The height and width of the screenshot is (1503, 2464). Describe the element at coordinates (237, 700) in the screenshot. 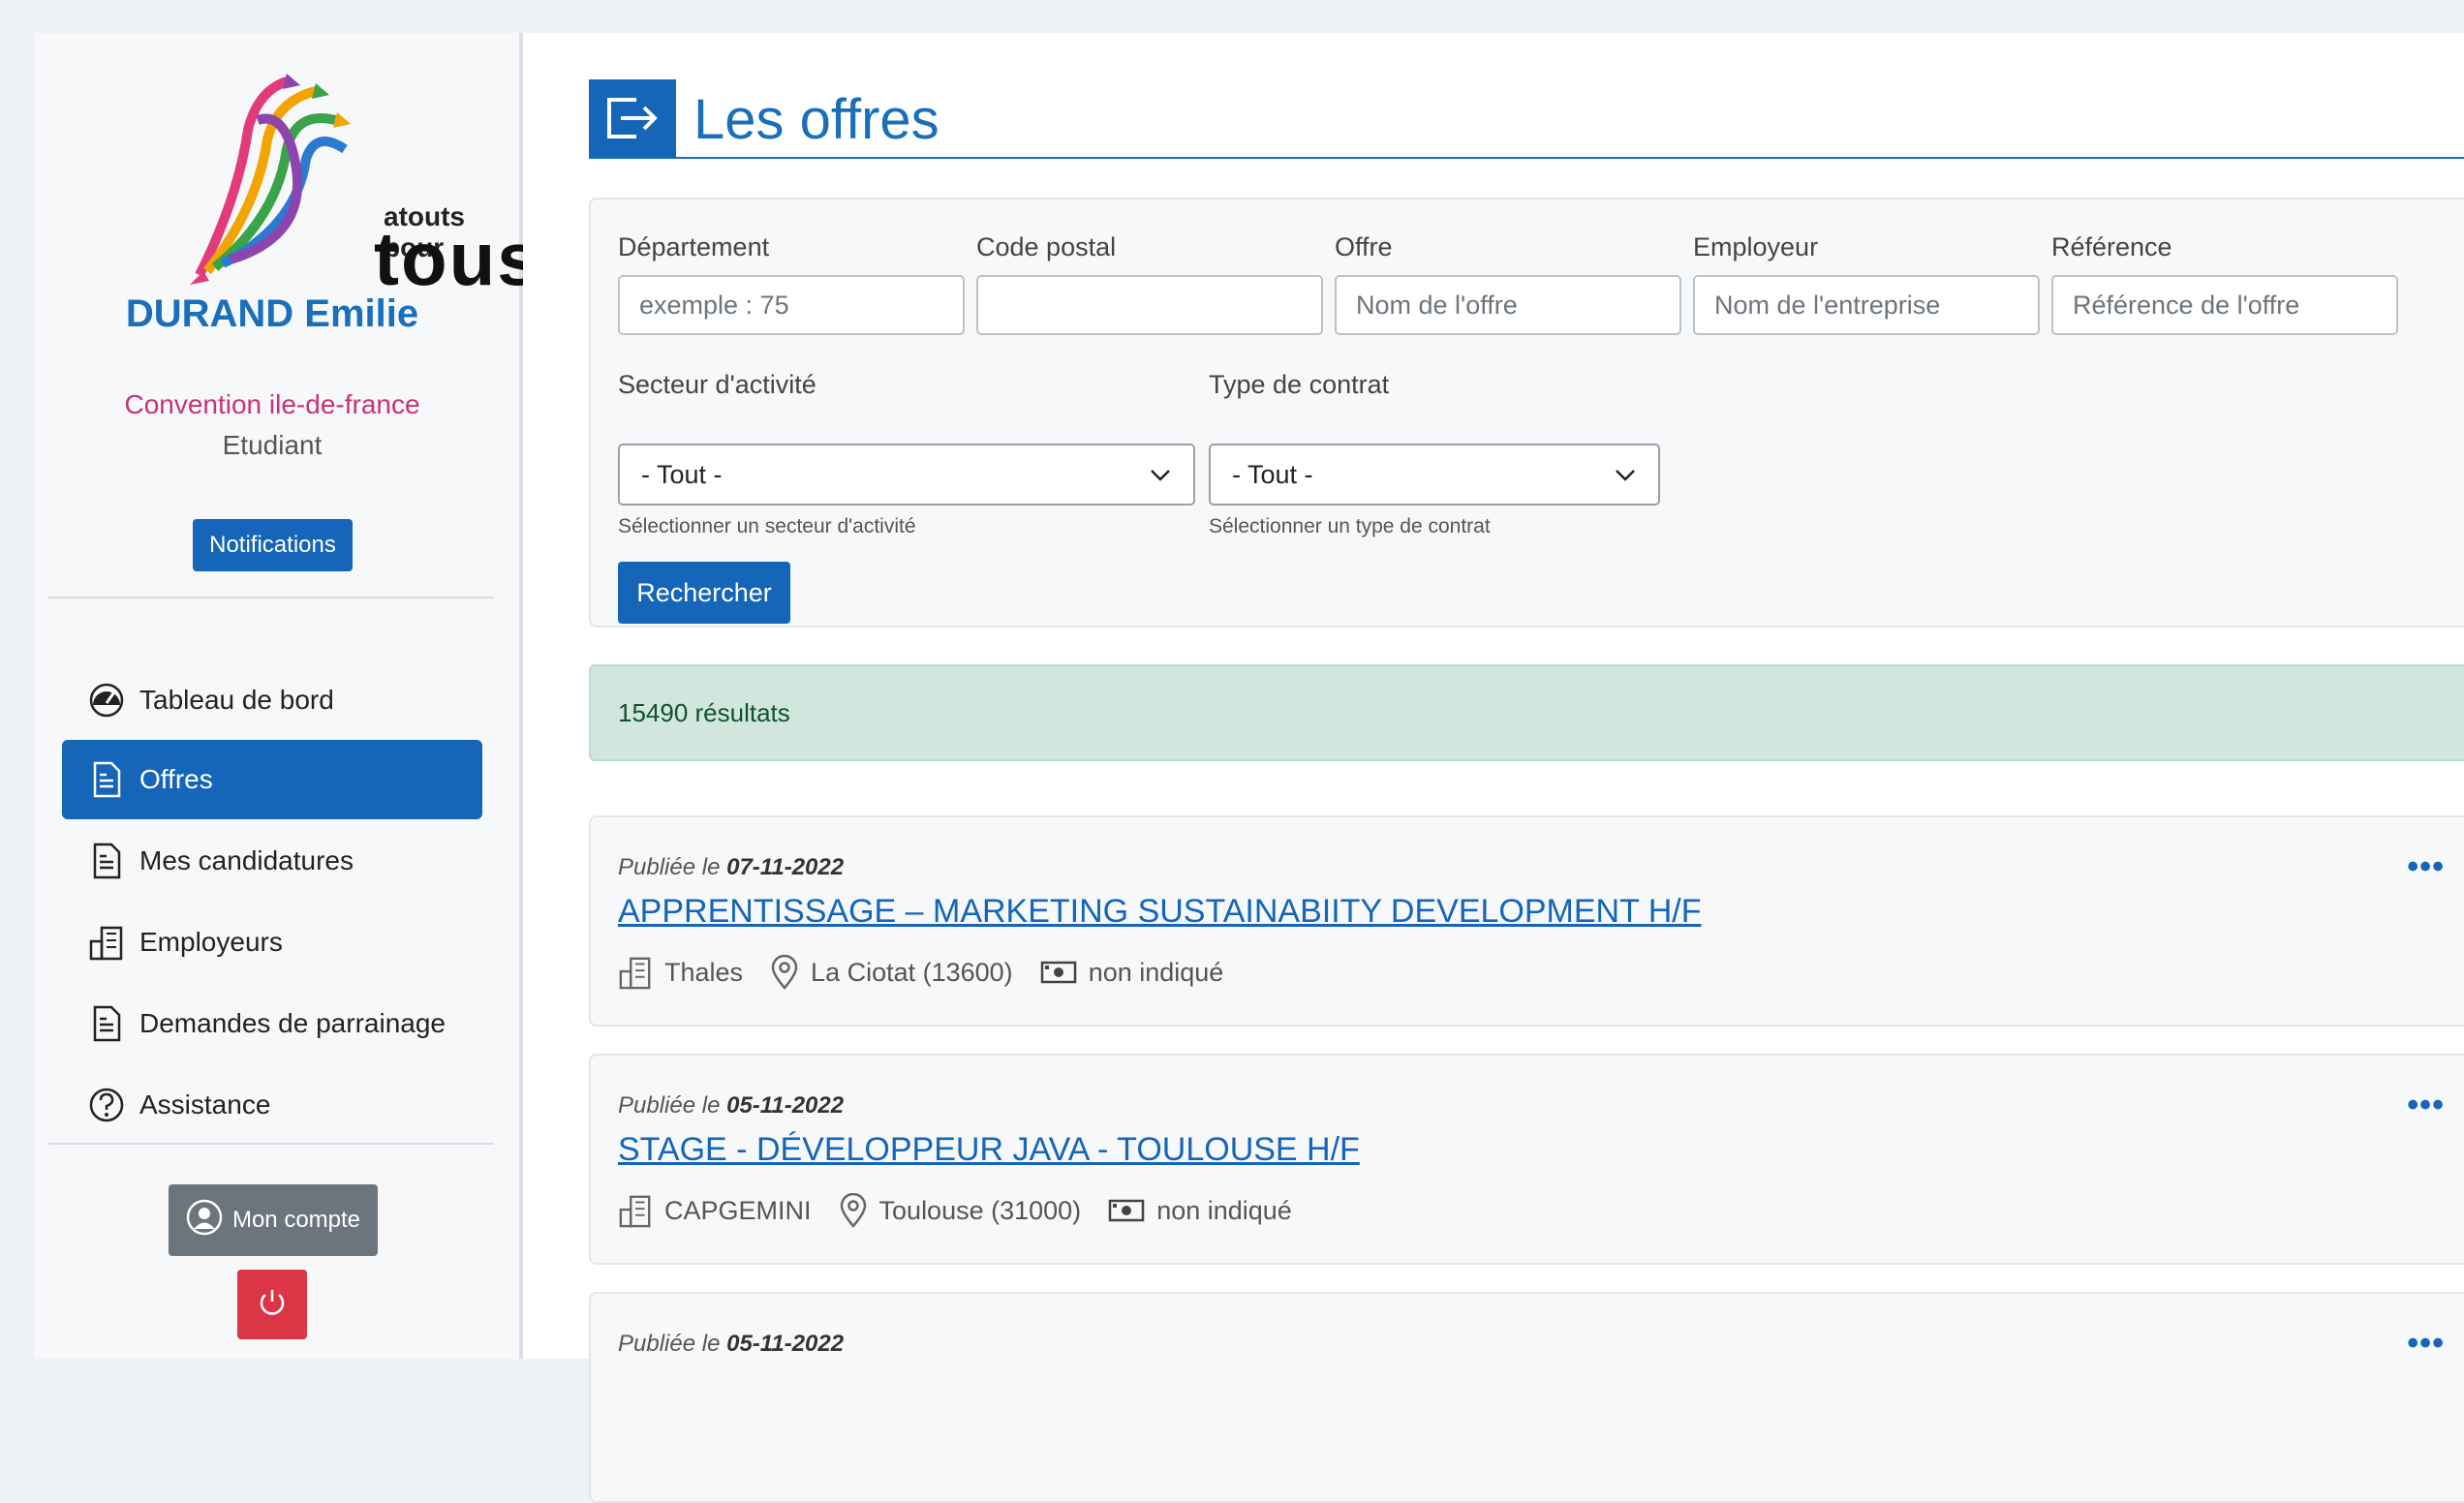

I see `sidebar-item-label: Tableau de bord` at that location.